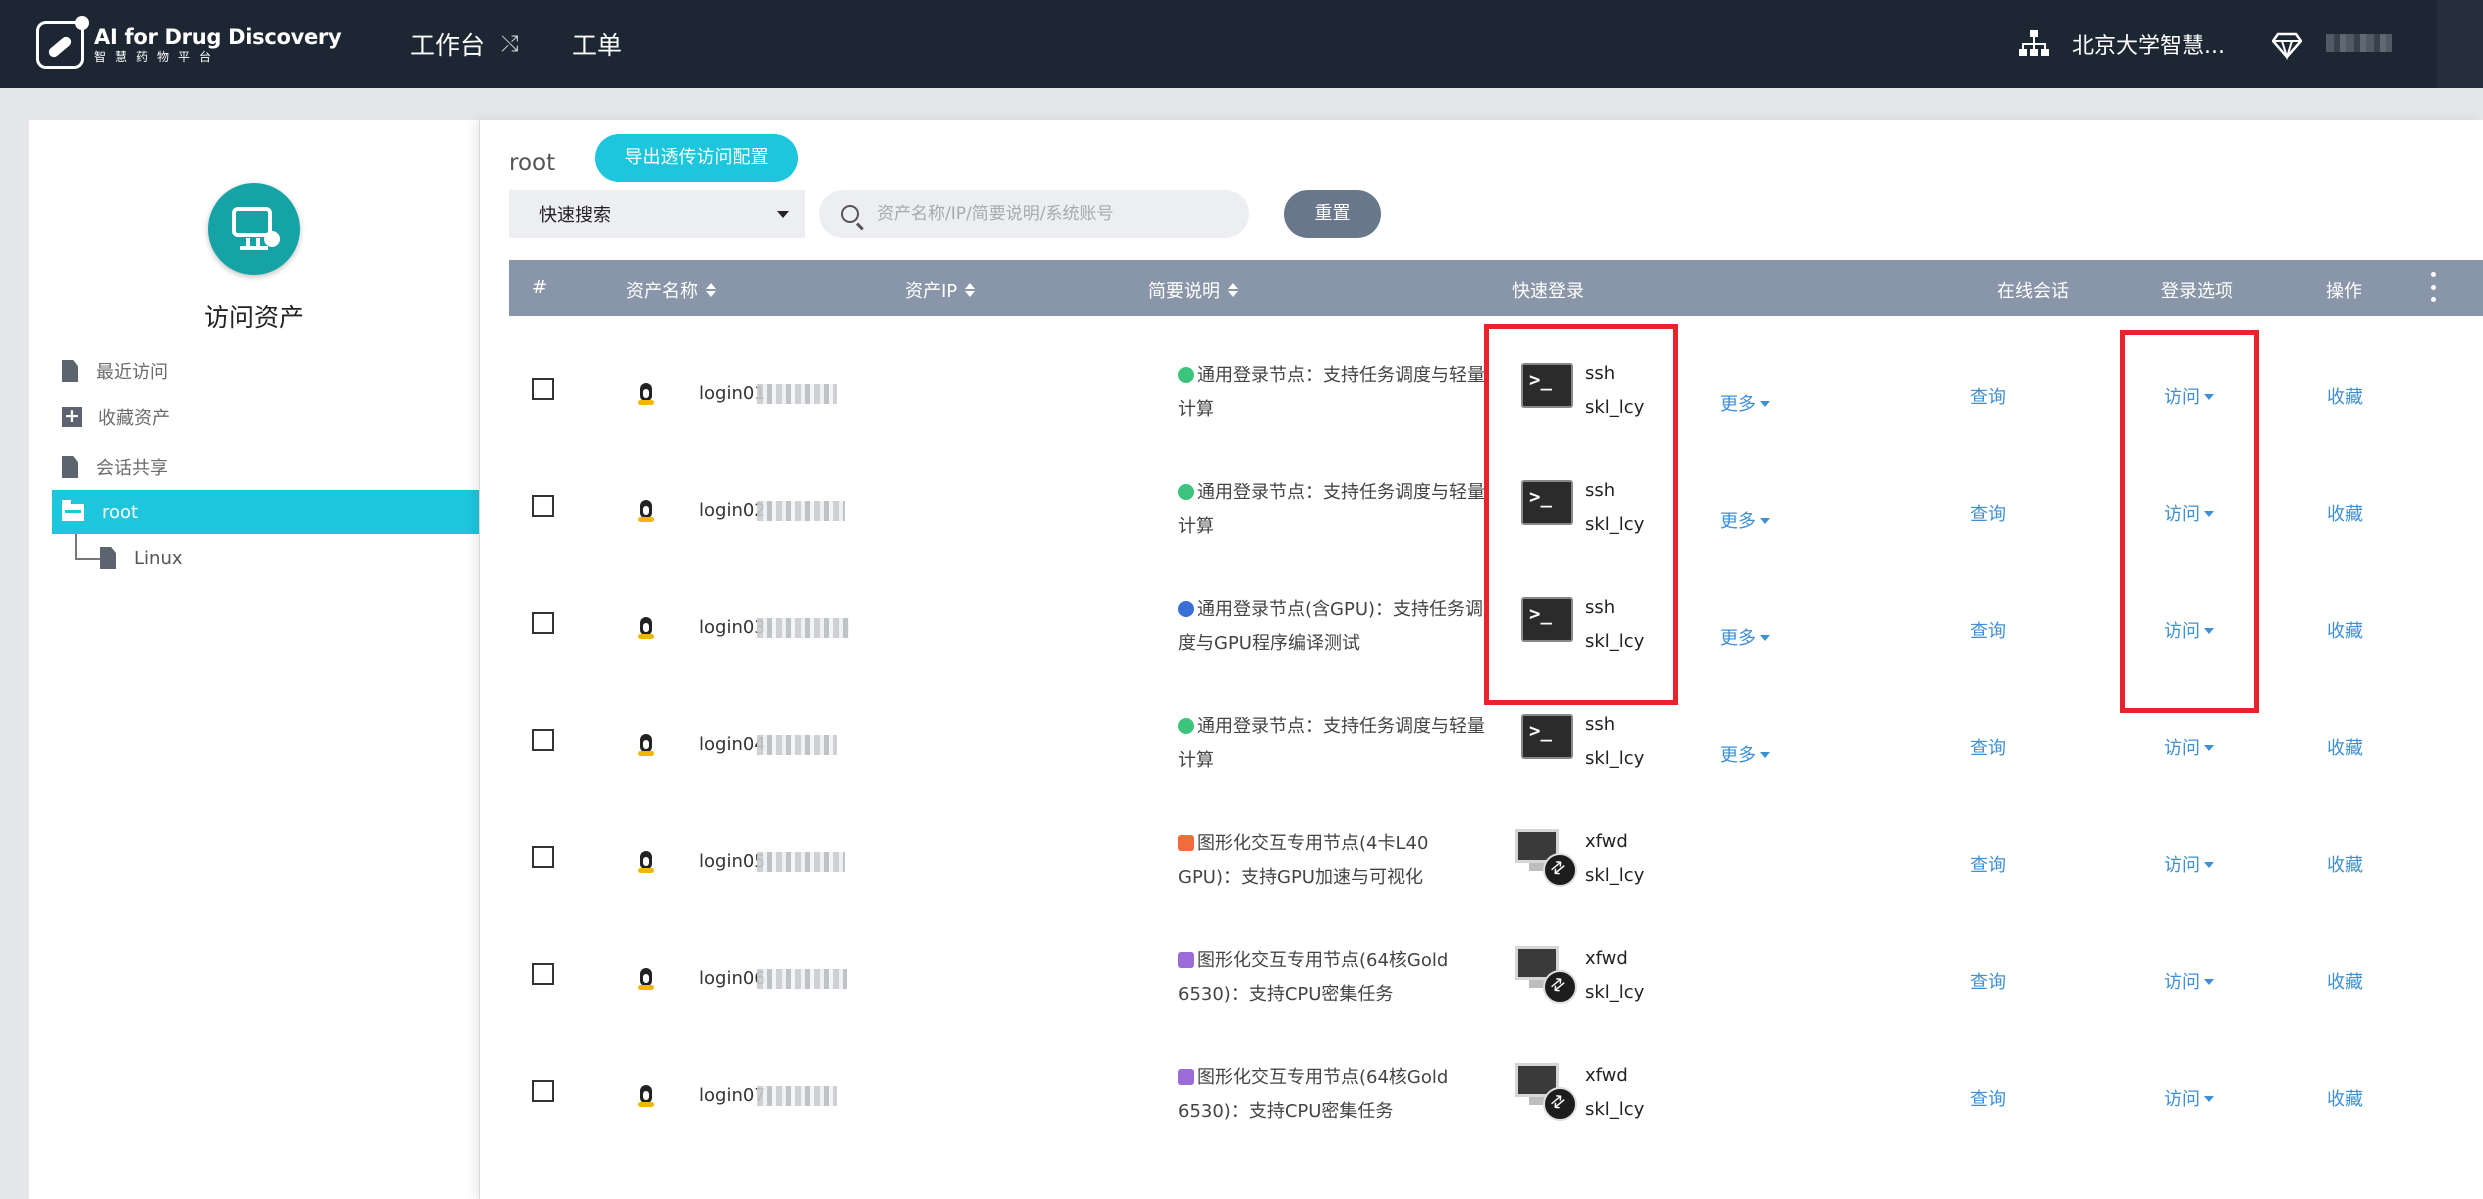 The height and width of the screenshot is (1199, 2483). Describe the element at coordinates (732, 744) in the screenshot. I see `asset-name: login04` at that location.